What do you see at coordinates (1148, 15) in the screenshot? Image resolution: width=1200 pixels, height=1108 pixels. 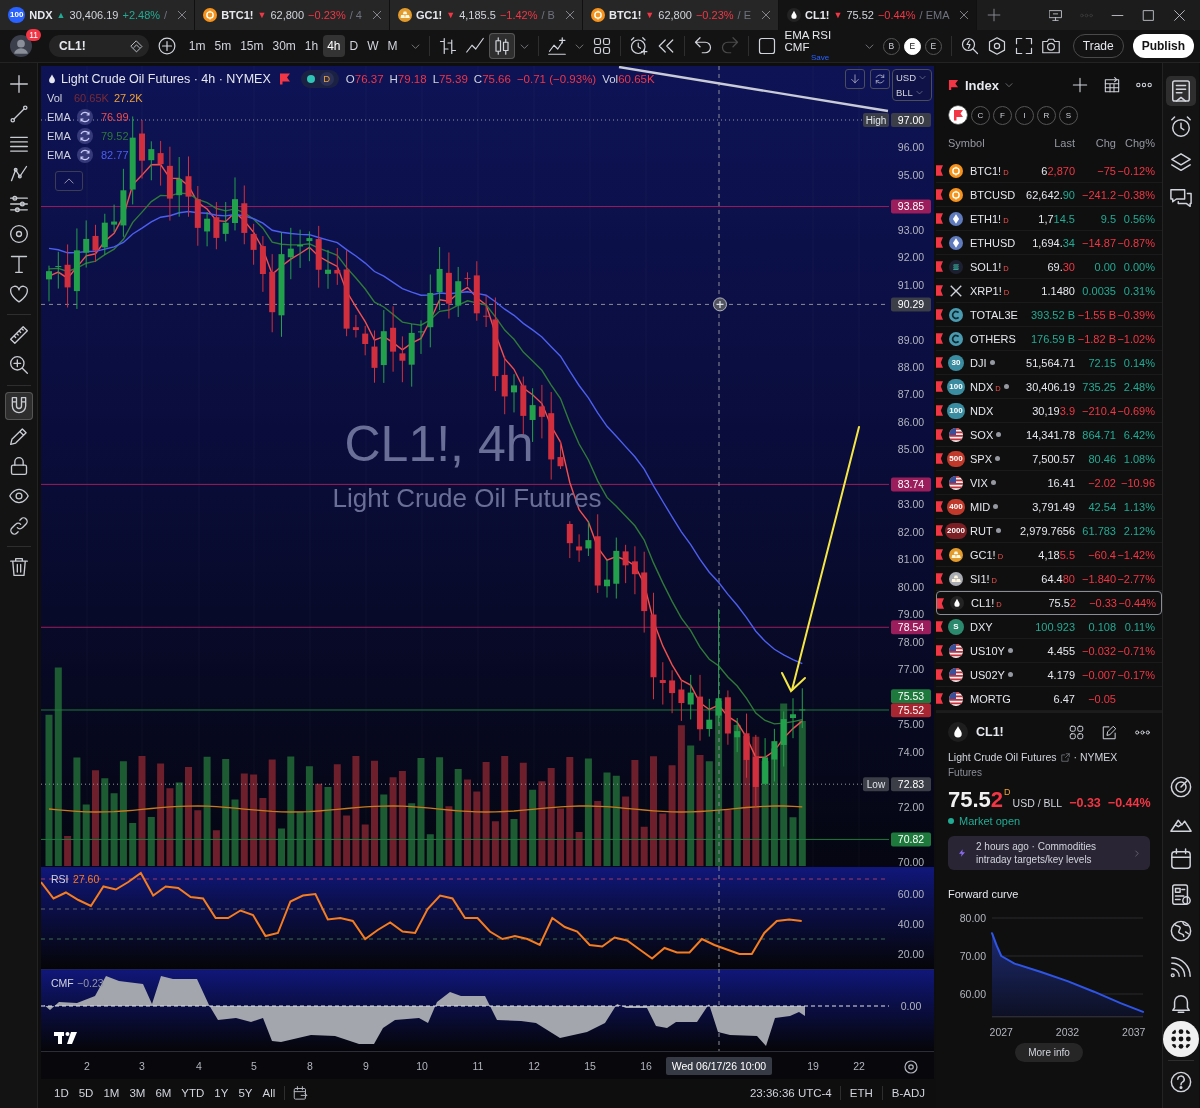 I see `maximize-icon` at bounding box center [1148, 15].